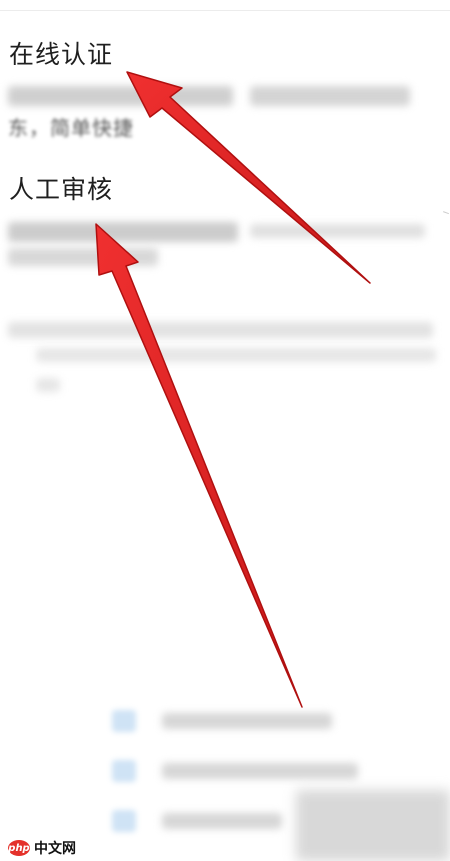 The image size is (450, 861). What do you see at coordinates (248, 177) in the screenshot?
I see `red-arrow-icon` at bounding box center [248, 177].